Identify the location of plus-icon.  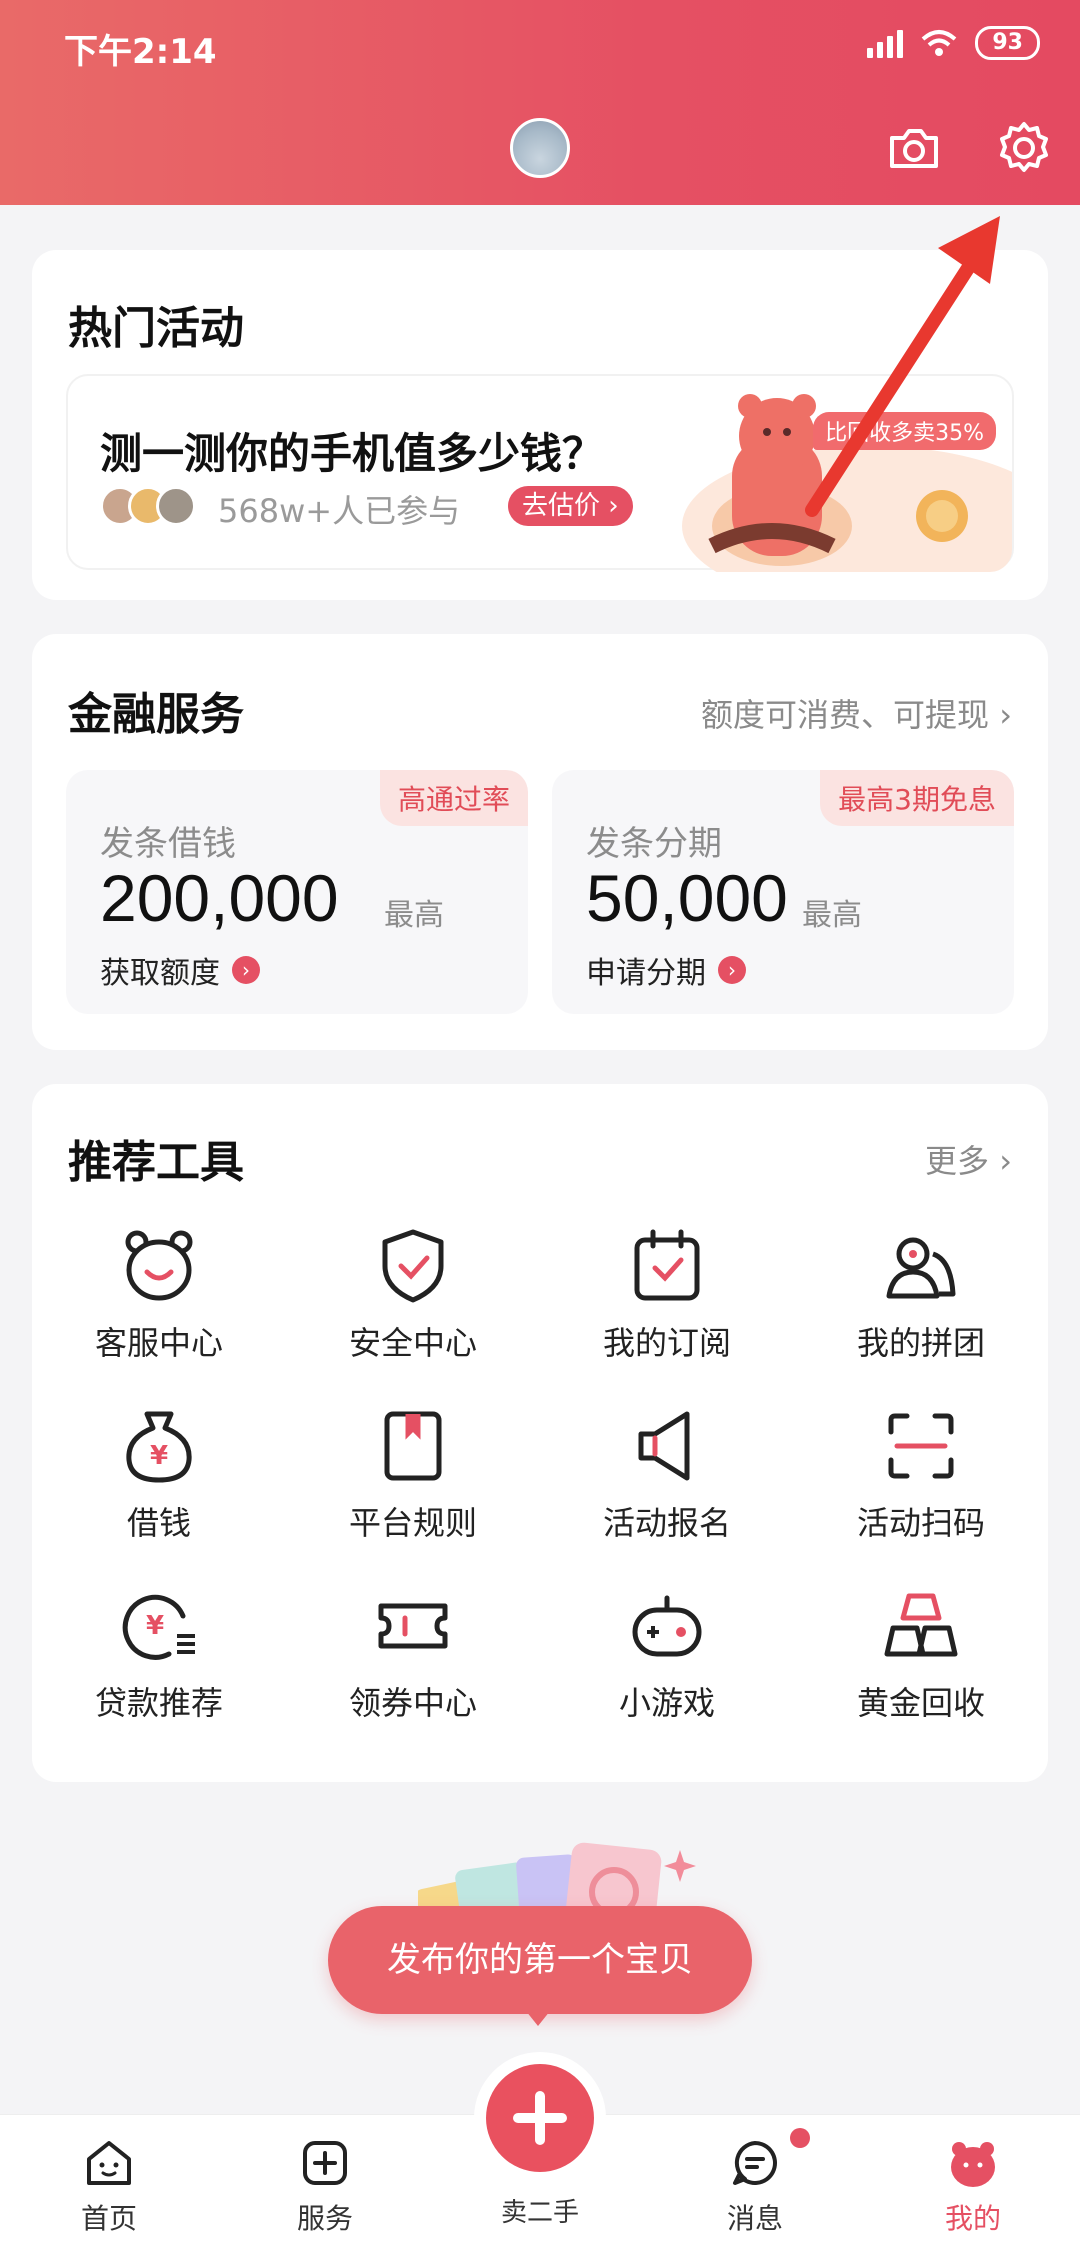
(540, 2118).